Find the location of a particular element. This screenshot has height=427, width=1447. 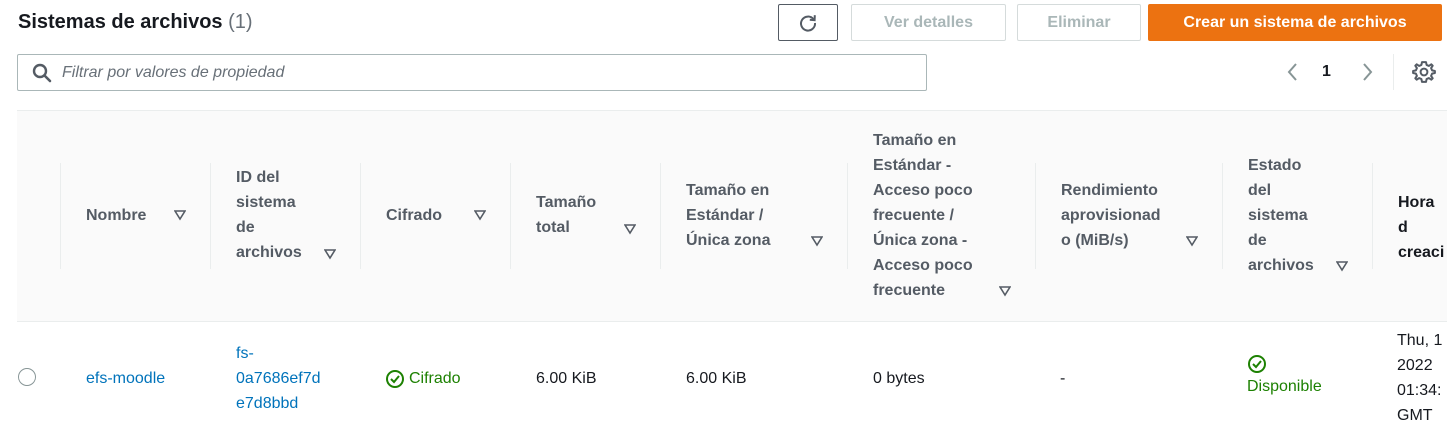

column-header-label: Tamaño en Estándar / Única zona is located at coordinates (728, 215).